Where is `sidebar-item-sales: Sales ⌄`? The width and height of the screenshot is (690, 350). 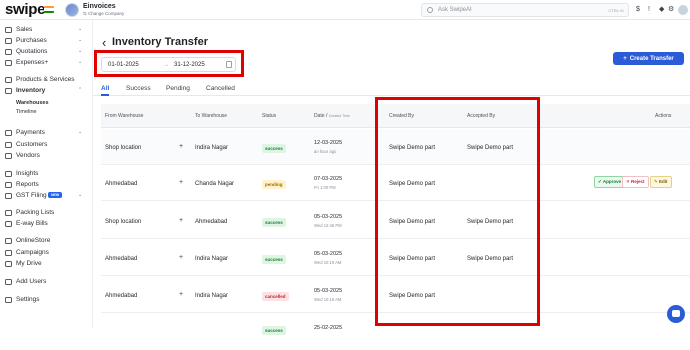
sidebar-item-sales: Sales ⌄ is located at coordinates (46, 30).